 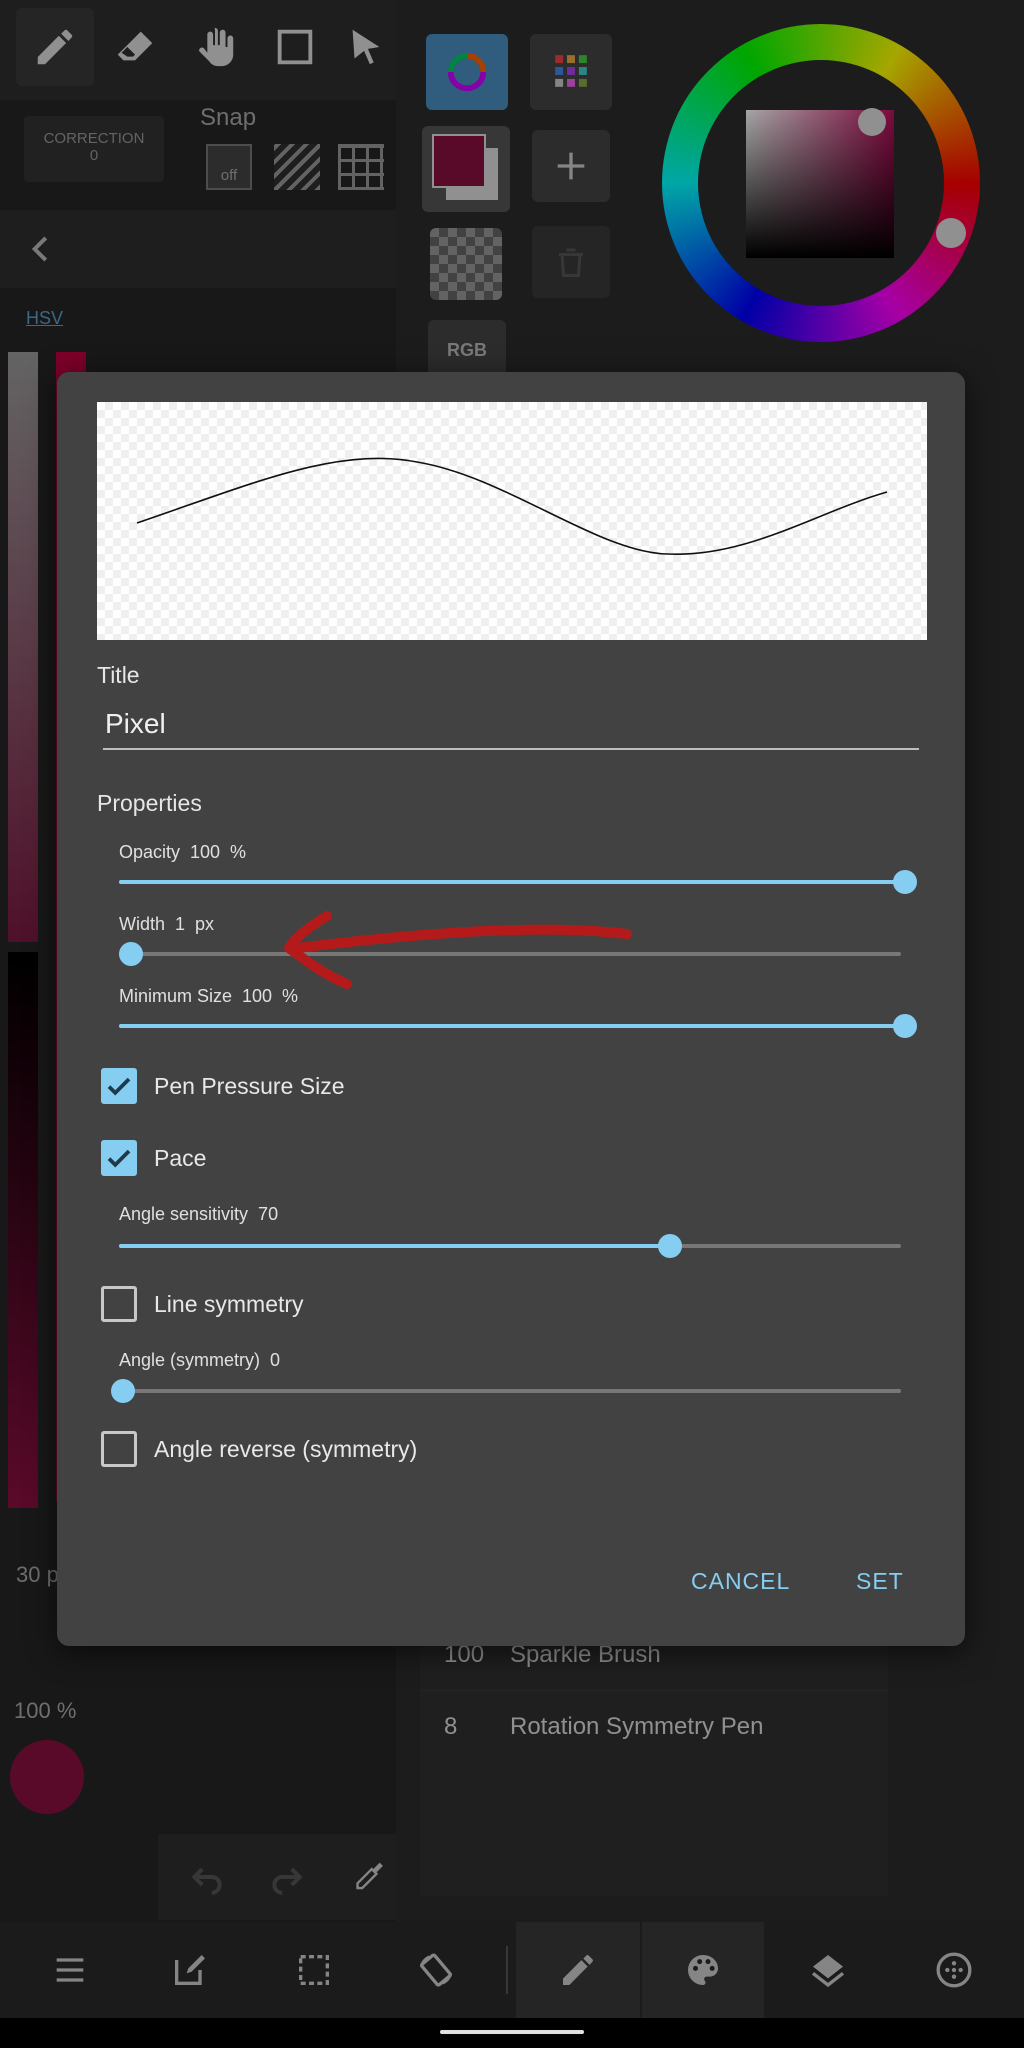 I want to click on properties-label: Properties, so click(x=149, y=803).